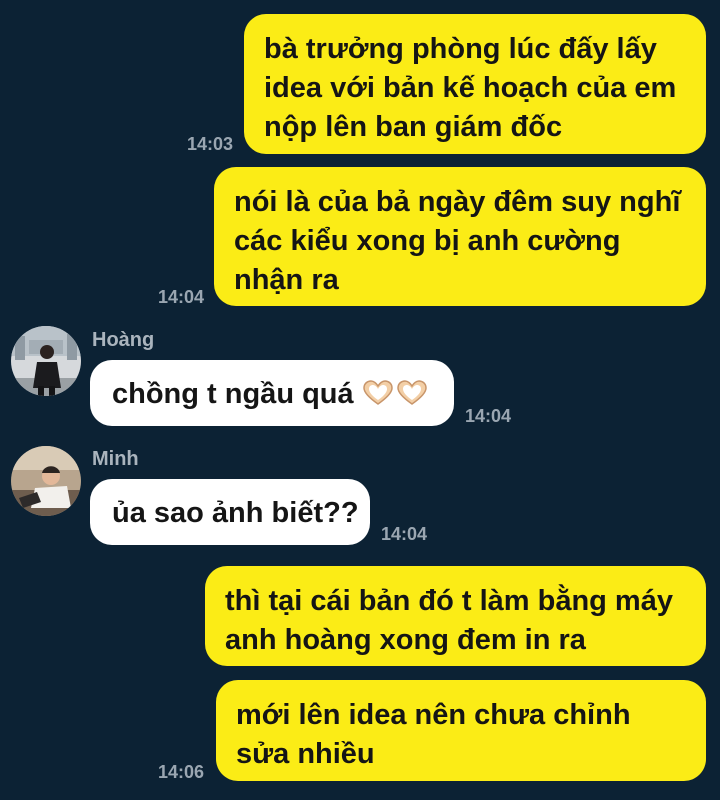 This screenshot has width=720, height=800. I want to click on avatar-hoang, so click(46, 361).